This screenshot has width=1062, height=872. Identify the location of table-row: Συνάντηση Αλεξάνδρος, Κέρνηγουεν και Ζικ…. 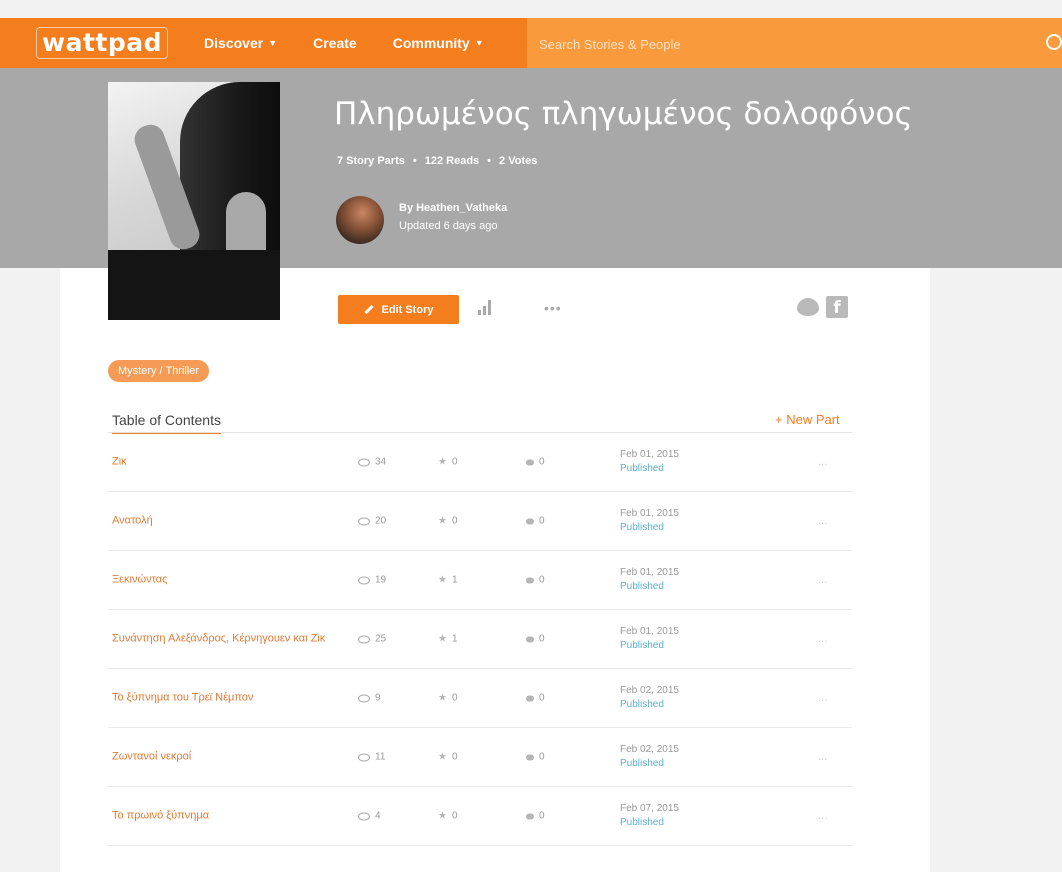
(480, 639).